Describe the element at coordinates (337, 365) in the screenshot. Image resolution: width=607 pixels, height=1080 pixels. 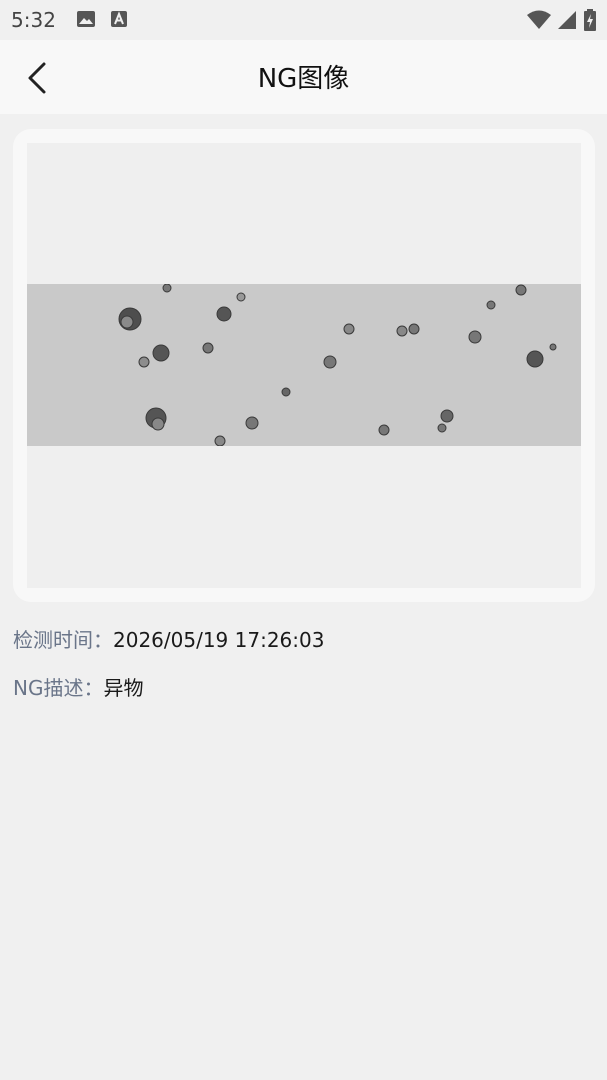
I see `defect-particles` at that location.